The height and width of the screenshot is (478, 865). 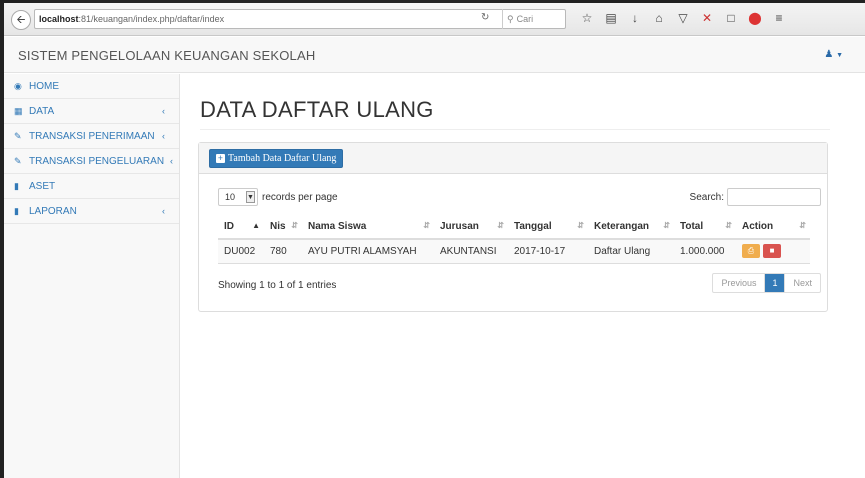 What do you see at coordinates (705, 227) in the screenshot?
I see `column-header-total: Total ⇵` at bounding box center [705, 227].